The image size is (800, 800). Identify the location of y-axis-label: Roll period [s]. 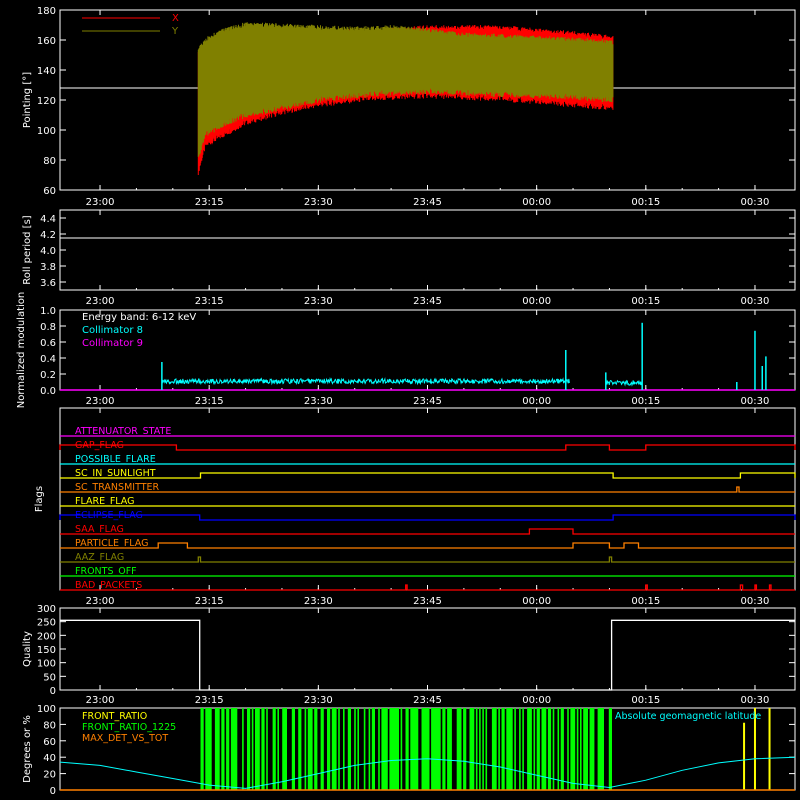
(27, 249).